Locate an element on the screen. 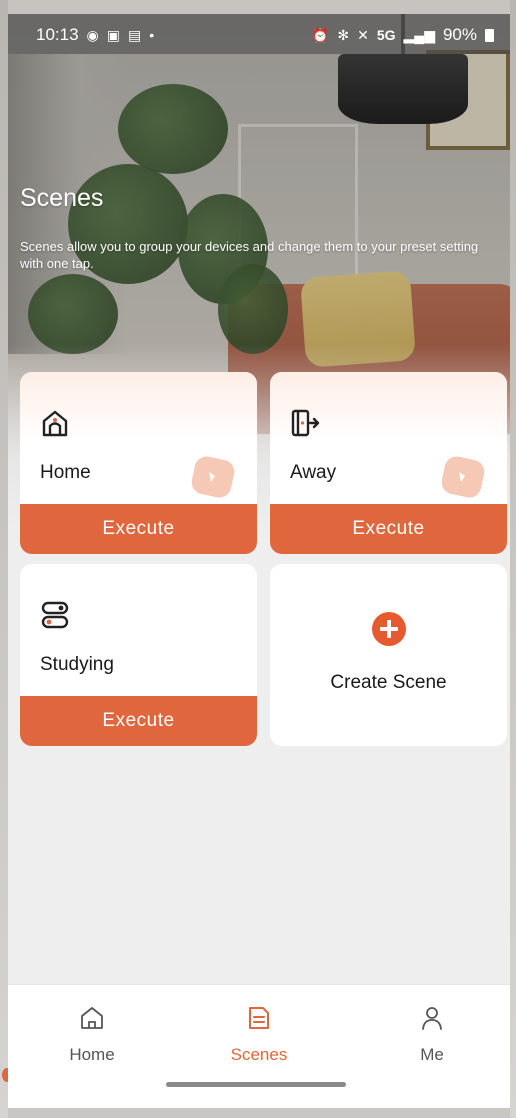 This screenshot has height=1118, width=516. mute-icon: ✕ is located at coordinates (363, 34).